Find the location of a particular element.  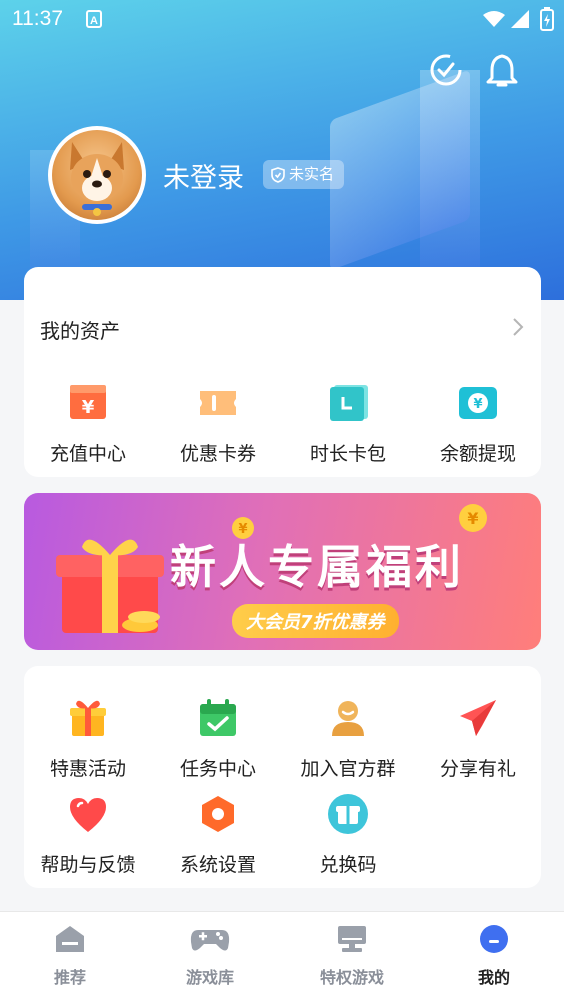

join-group-button: 加入官方群 is located at coordinates (348, 738).